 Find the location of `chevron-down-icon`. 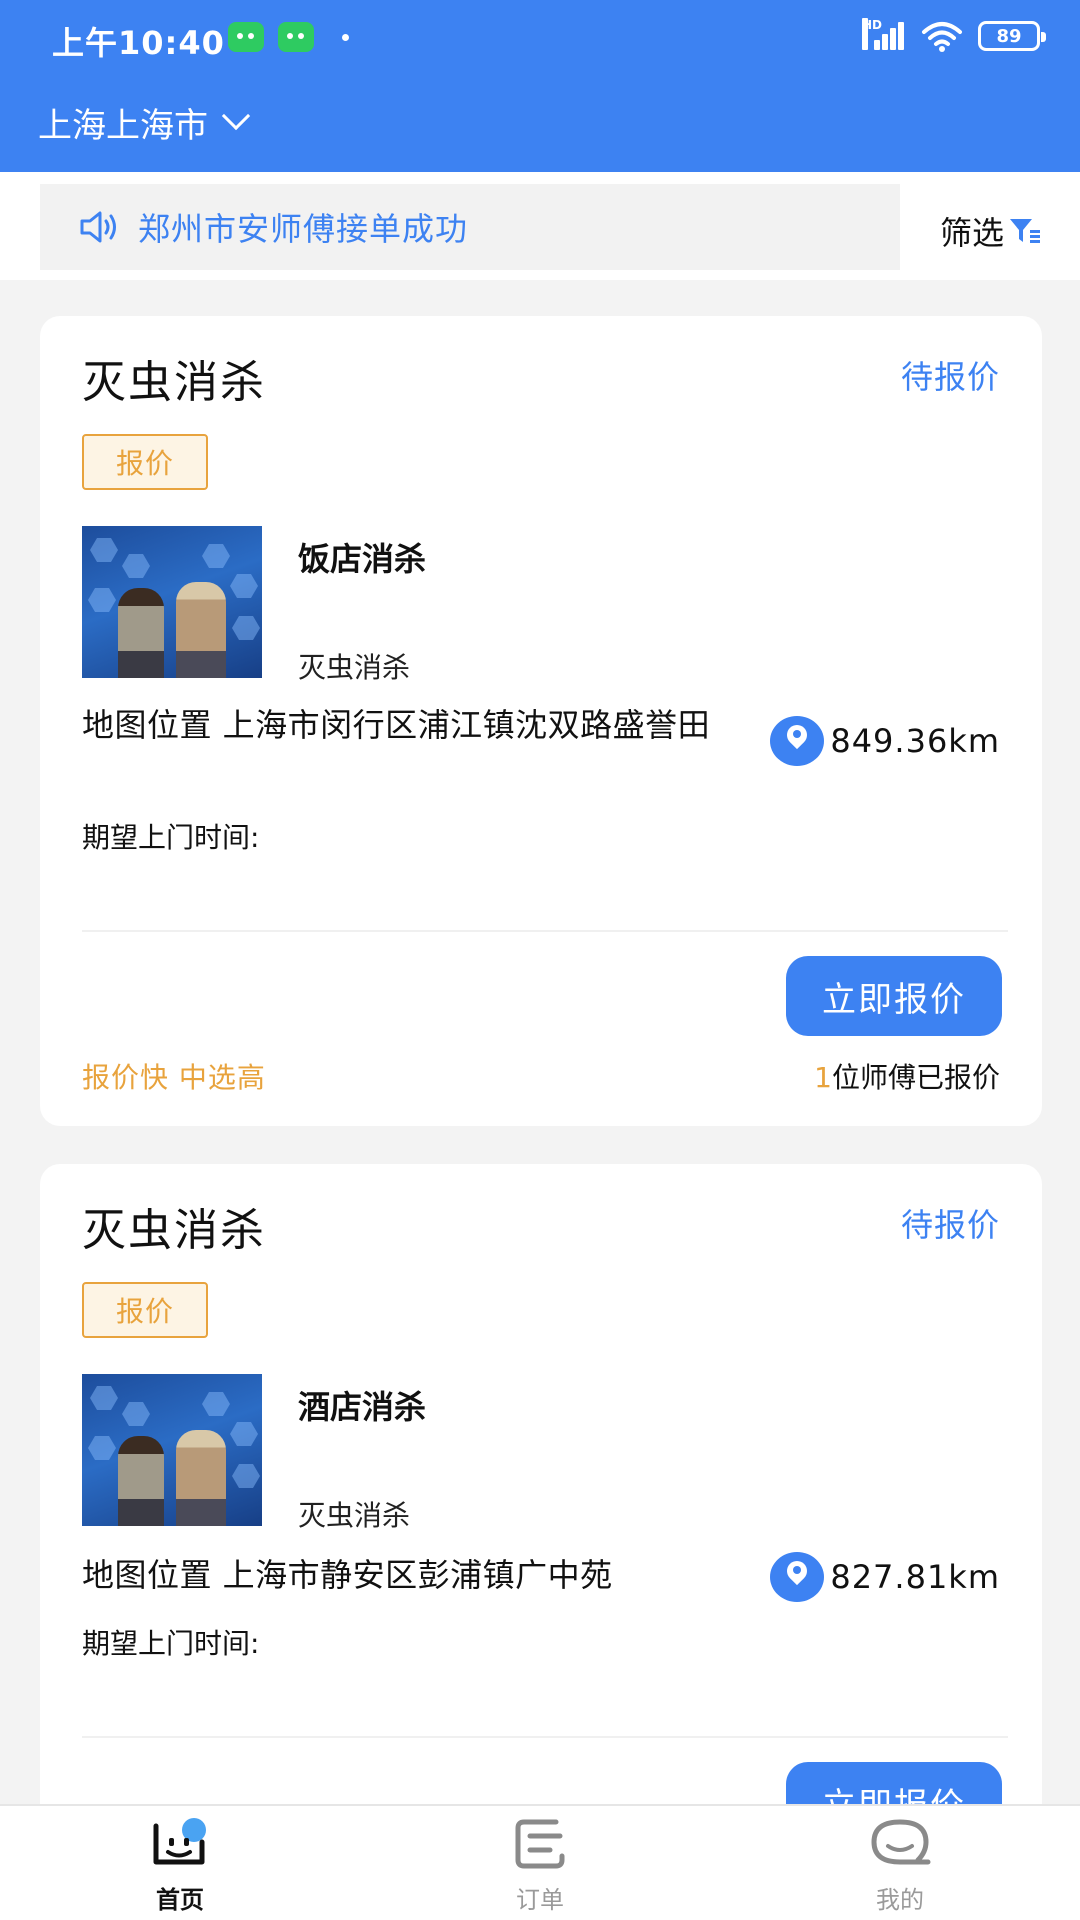

chevron-down-icon is located at coordinates (236, 115).